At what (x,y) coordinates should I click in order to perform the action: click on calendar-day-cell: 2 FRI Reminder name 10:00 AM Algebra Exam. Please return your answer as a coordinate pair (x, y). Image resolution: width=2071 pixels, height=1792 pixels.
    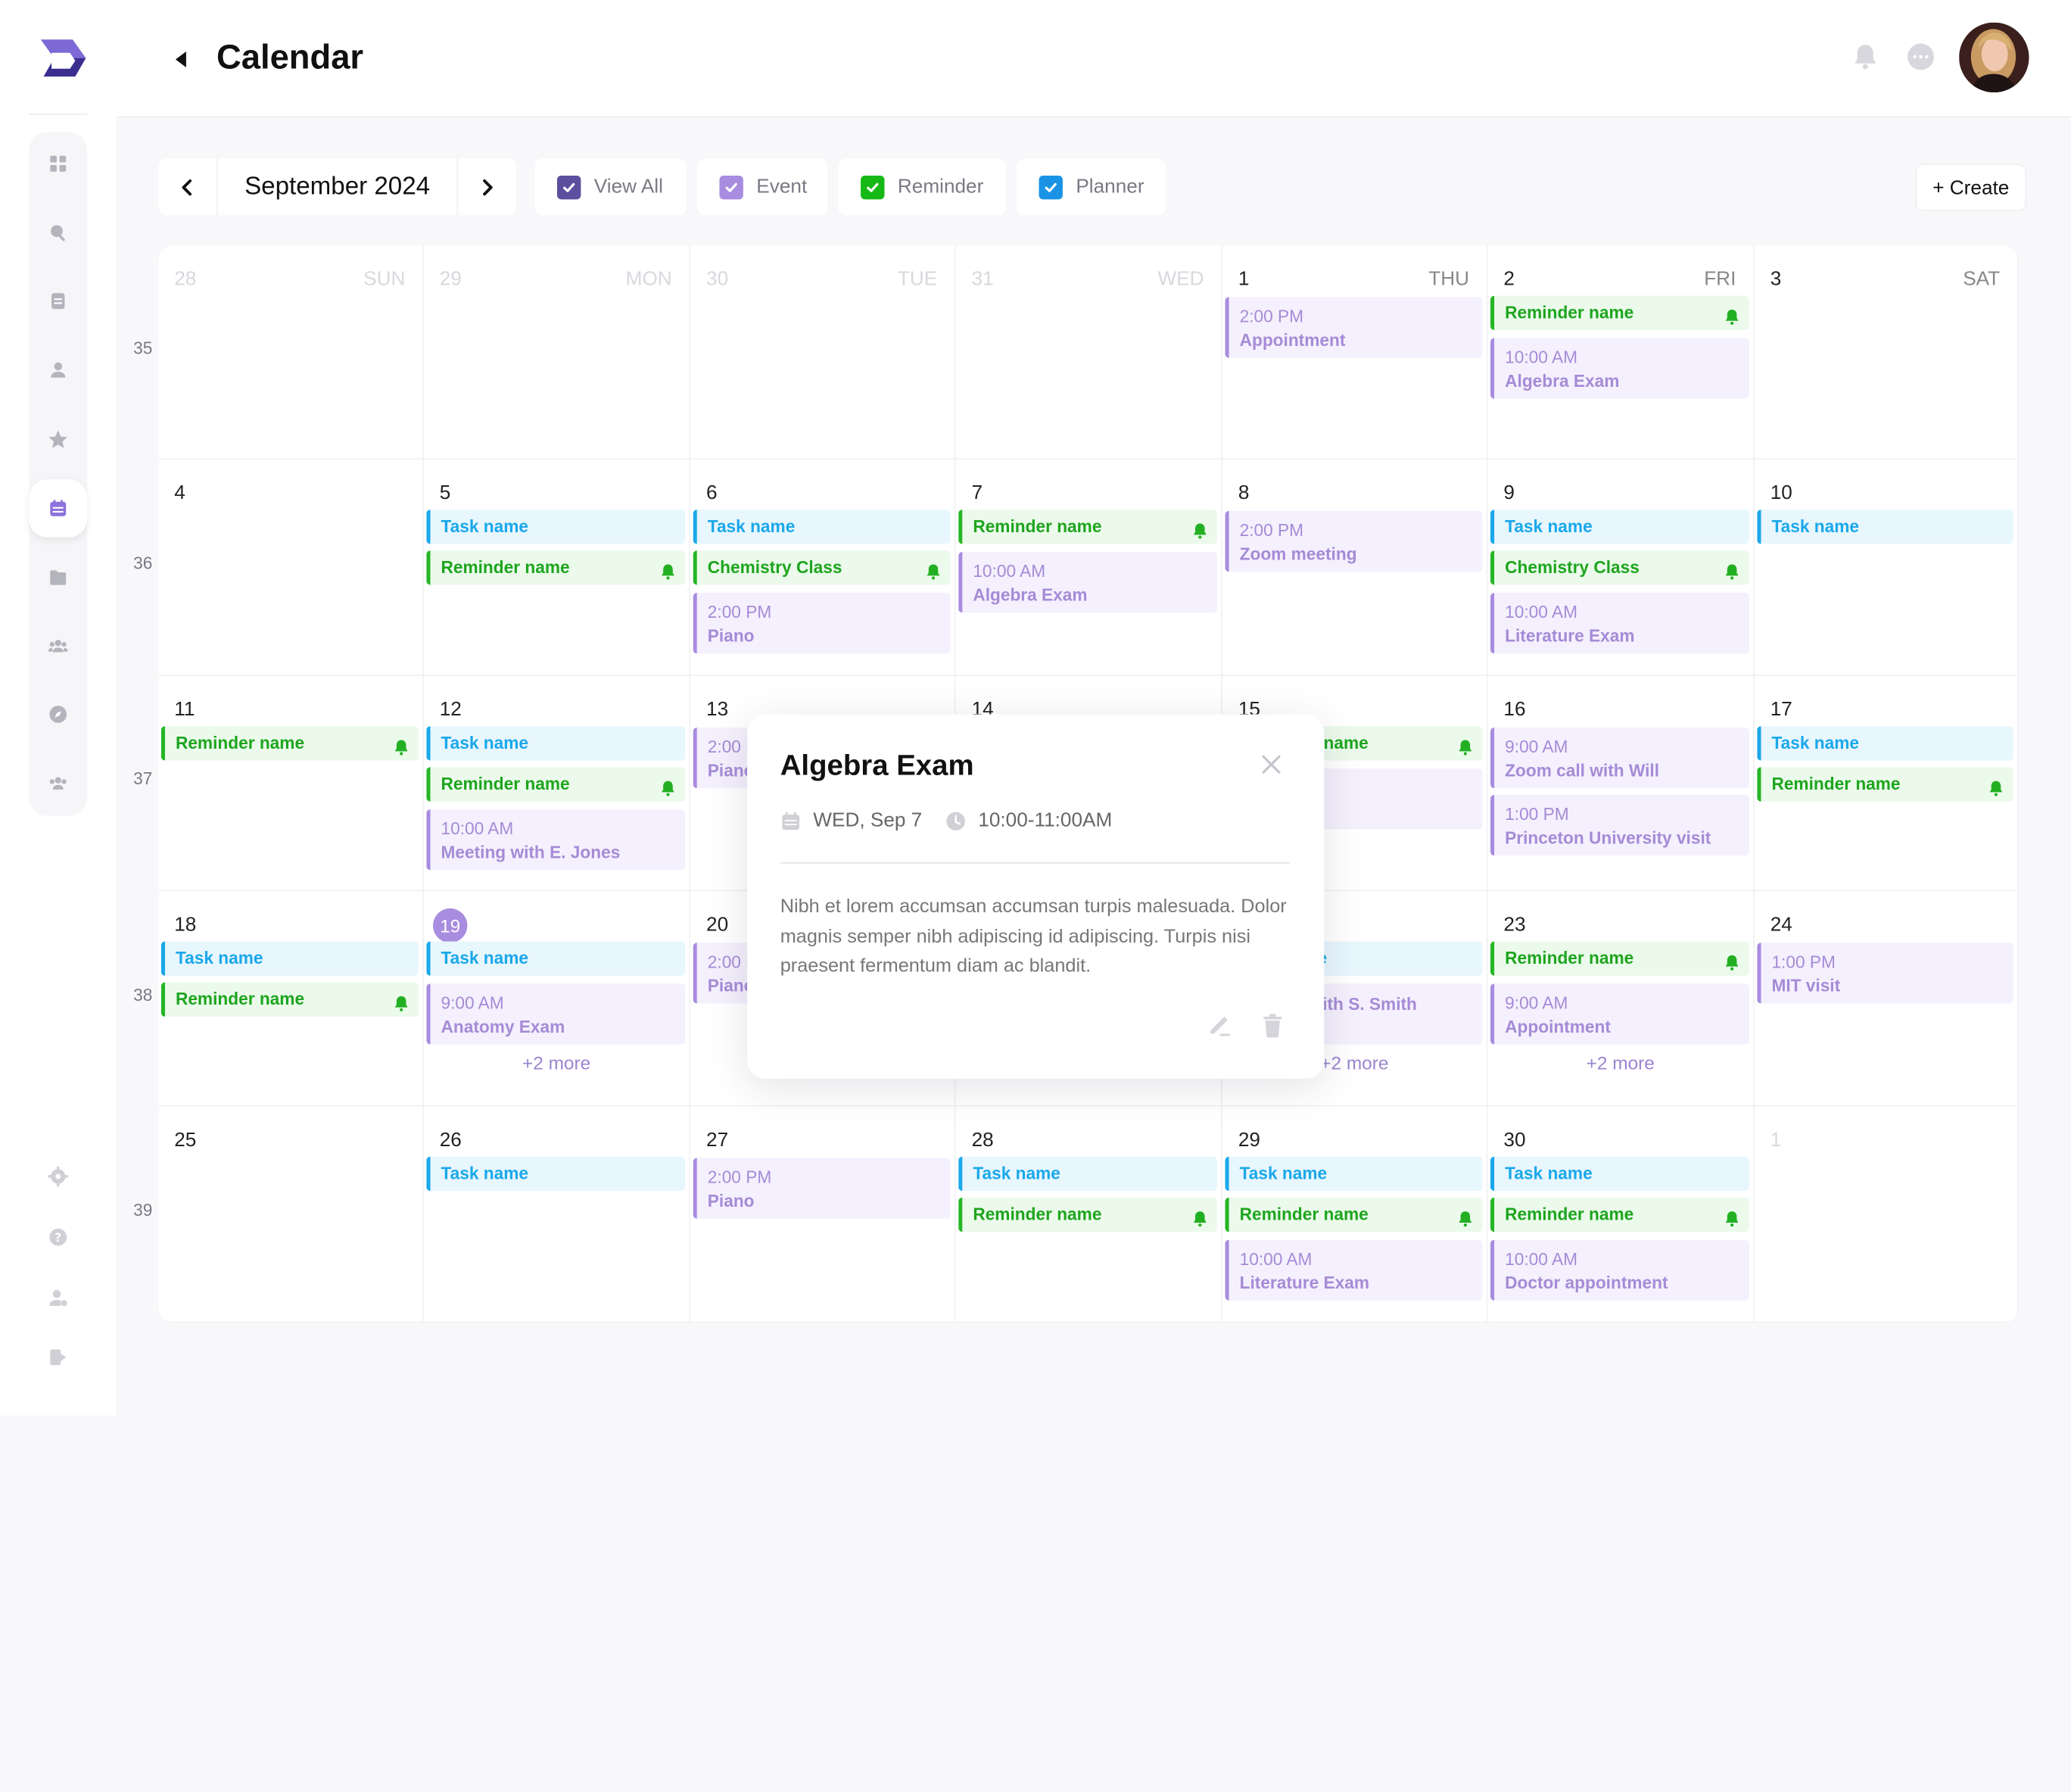
    Looking at the image, I should click on (1621, 352).